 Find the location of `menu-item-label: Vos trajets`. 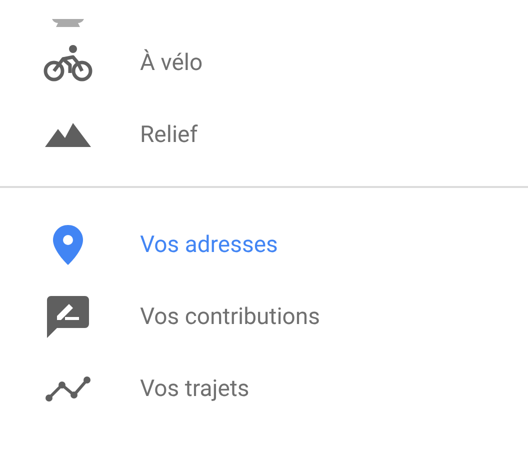

menu-item-label: Vos trajets is located at coordinates (195, 389).